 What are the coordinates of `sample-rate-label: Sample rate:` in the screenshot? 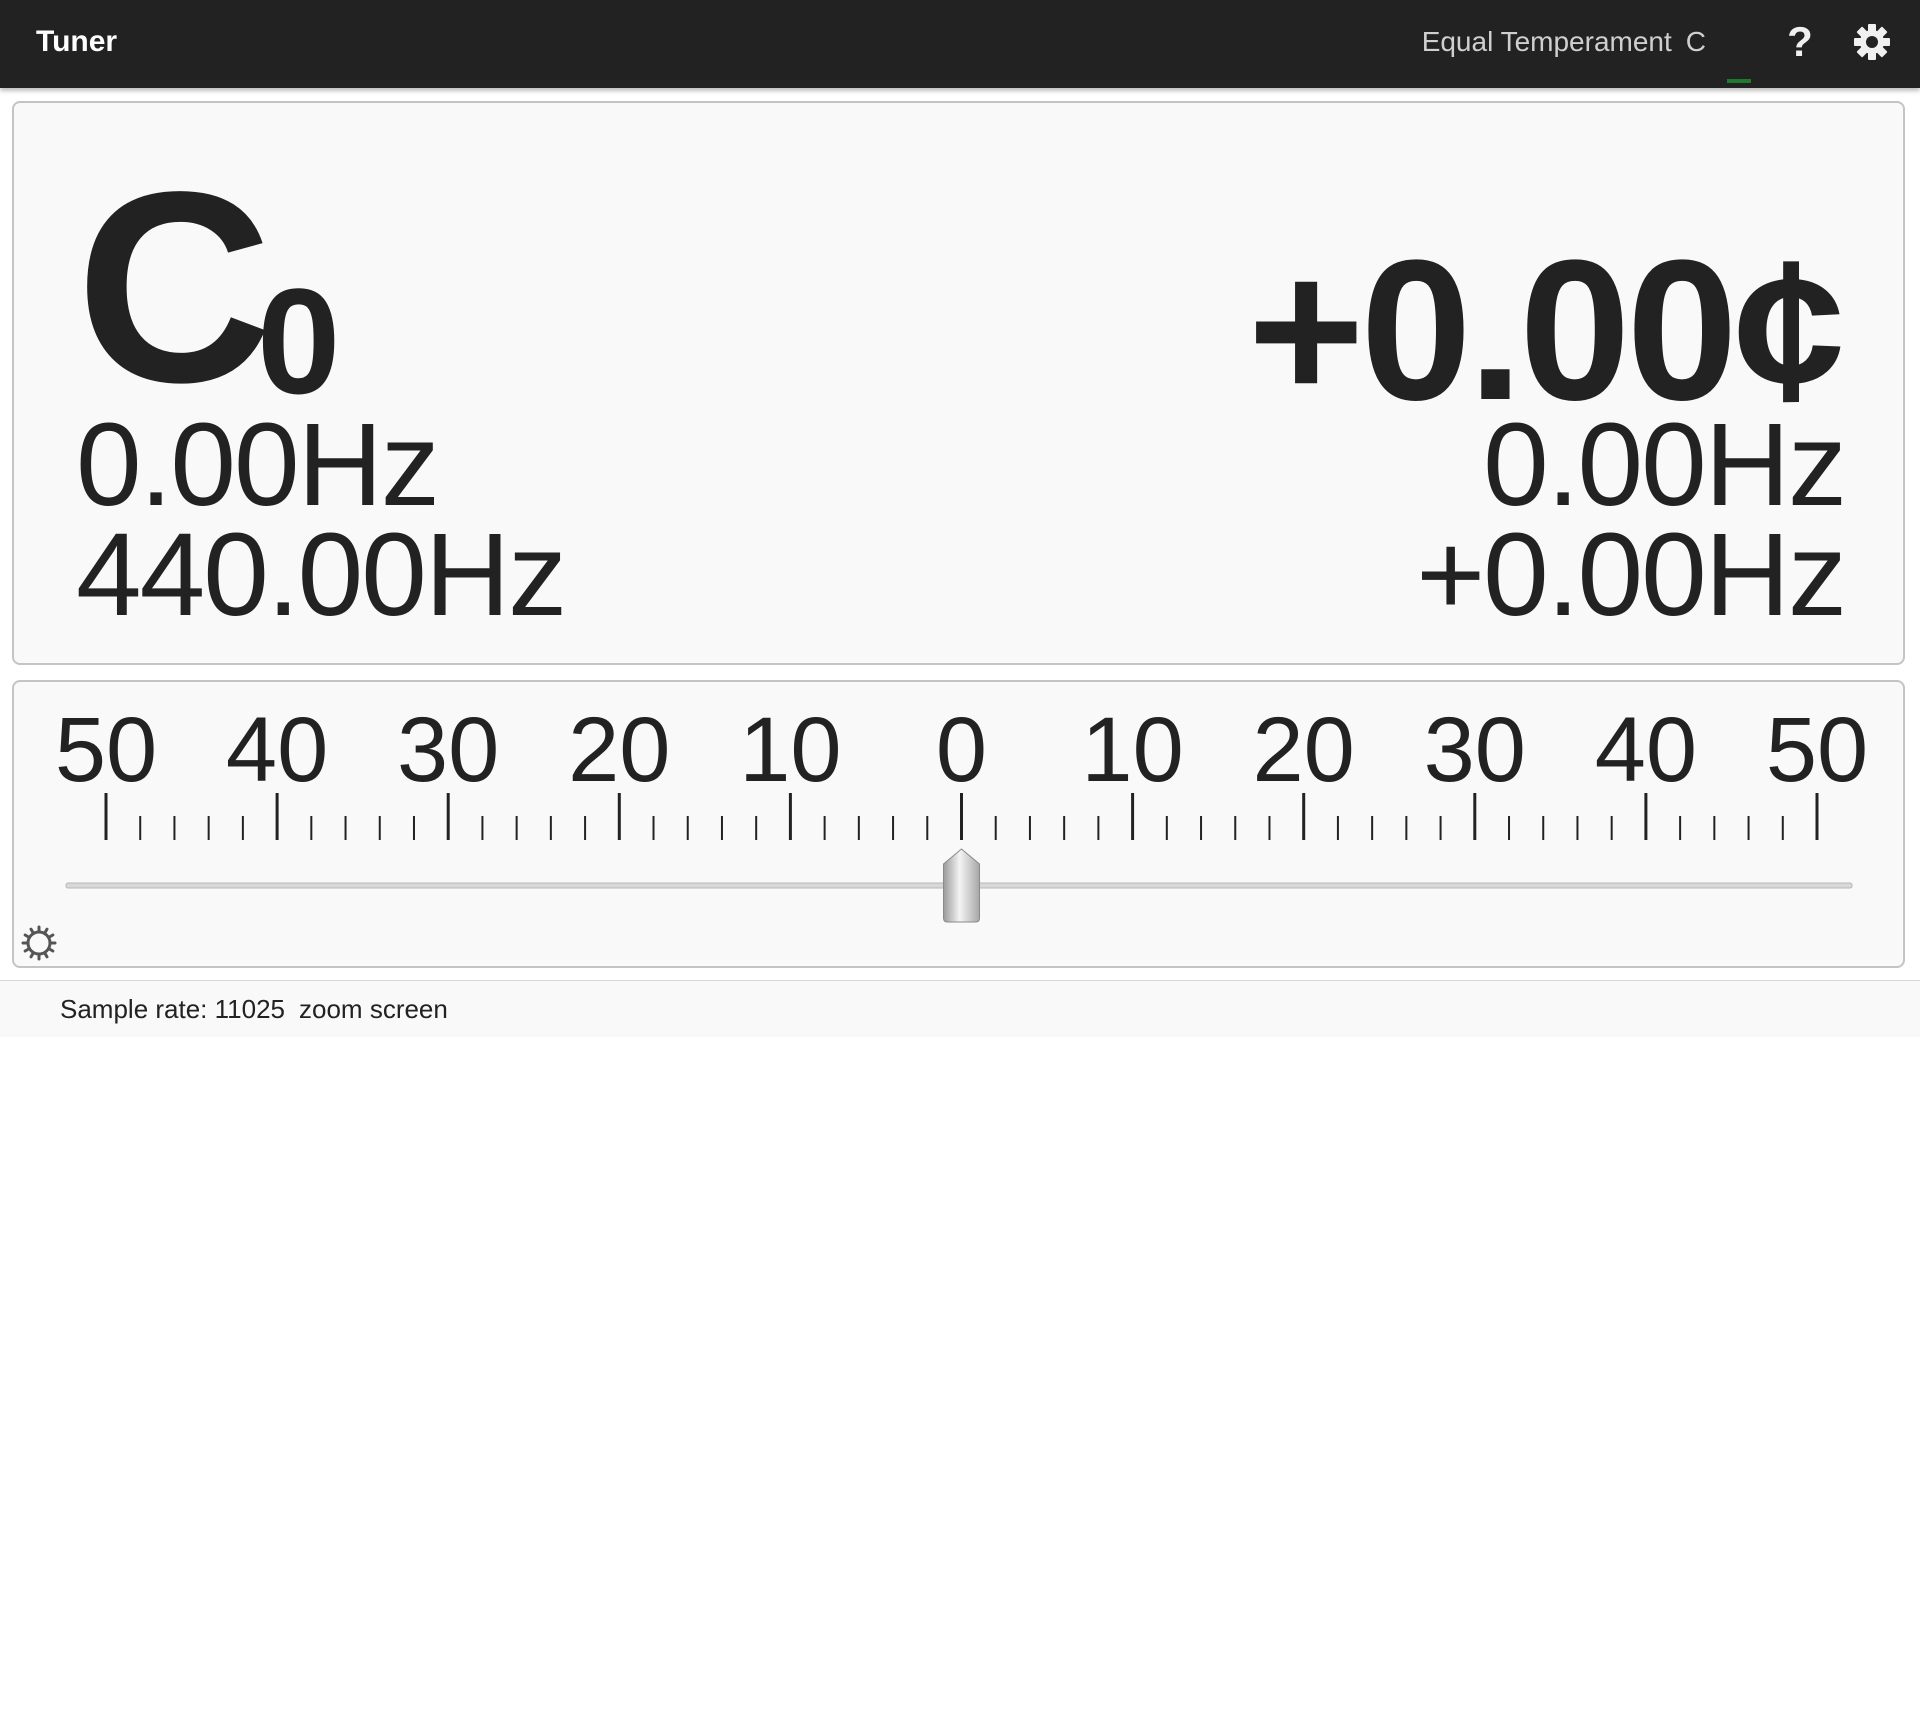 It's located at (134, 1009).